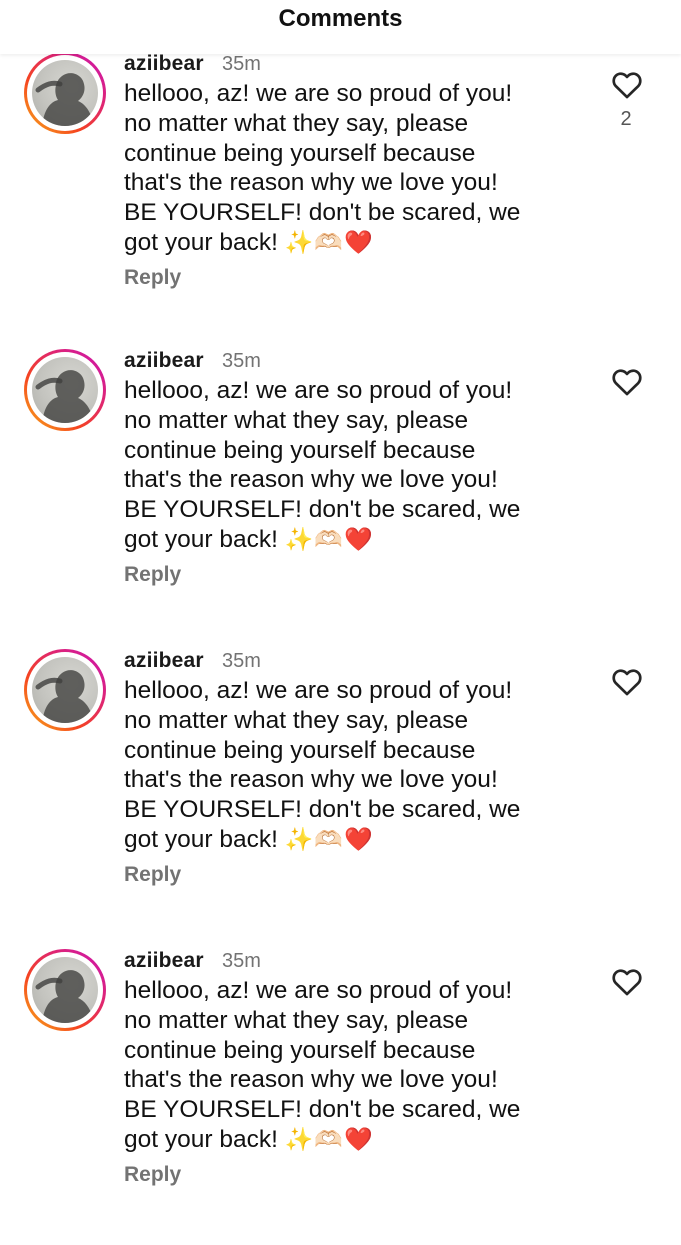 The width and height of the screenshot is (681, 1245). I want to click on page-title: Comments, so click(340, 18).